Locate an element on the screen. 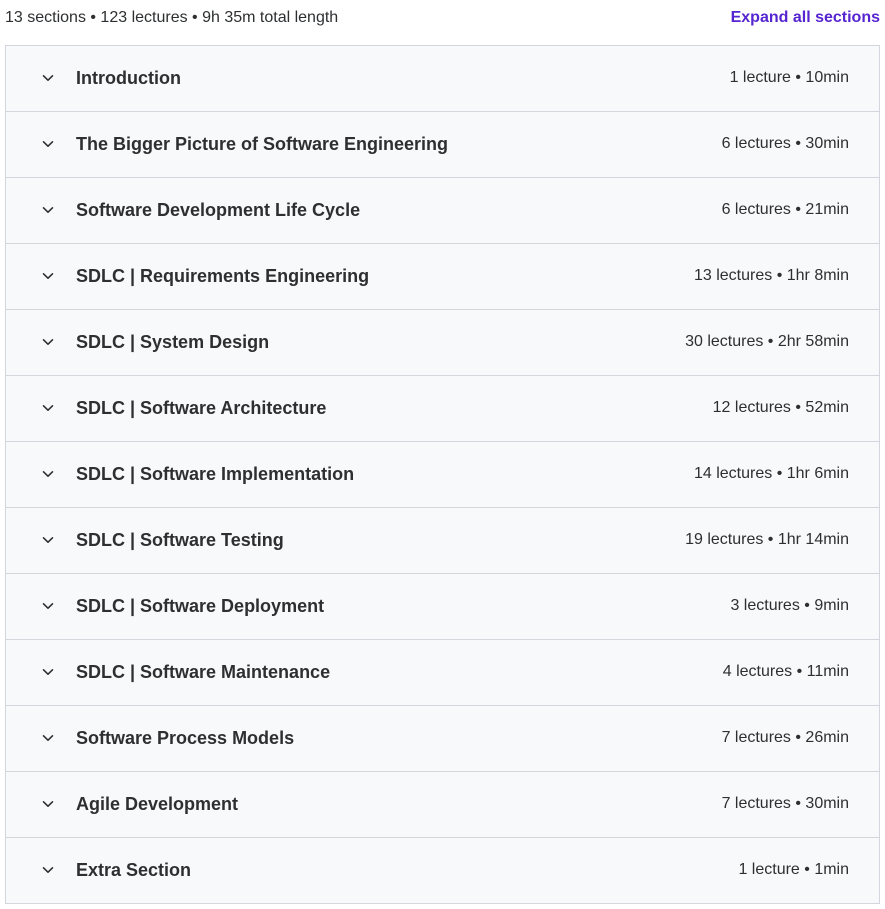 This screenshot has height=909, width=885. section-title: SDLC | Requirements Engineering is located at coordinates (223, 276).